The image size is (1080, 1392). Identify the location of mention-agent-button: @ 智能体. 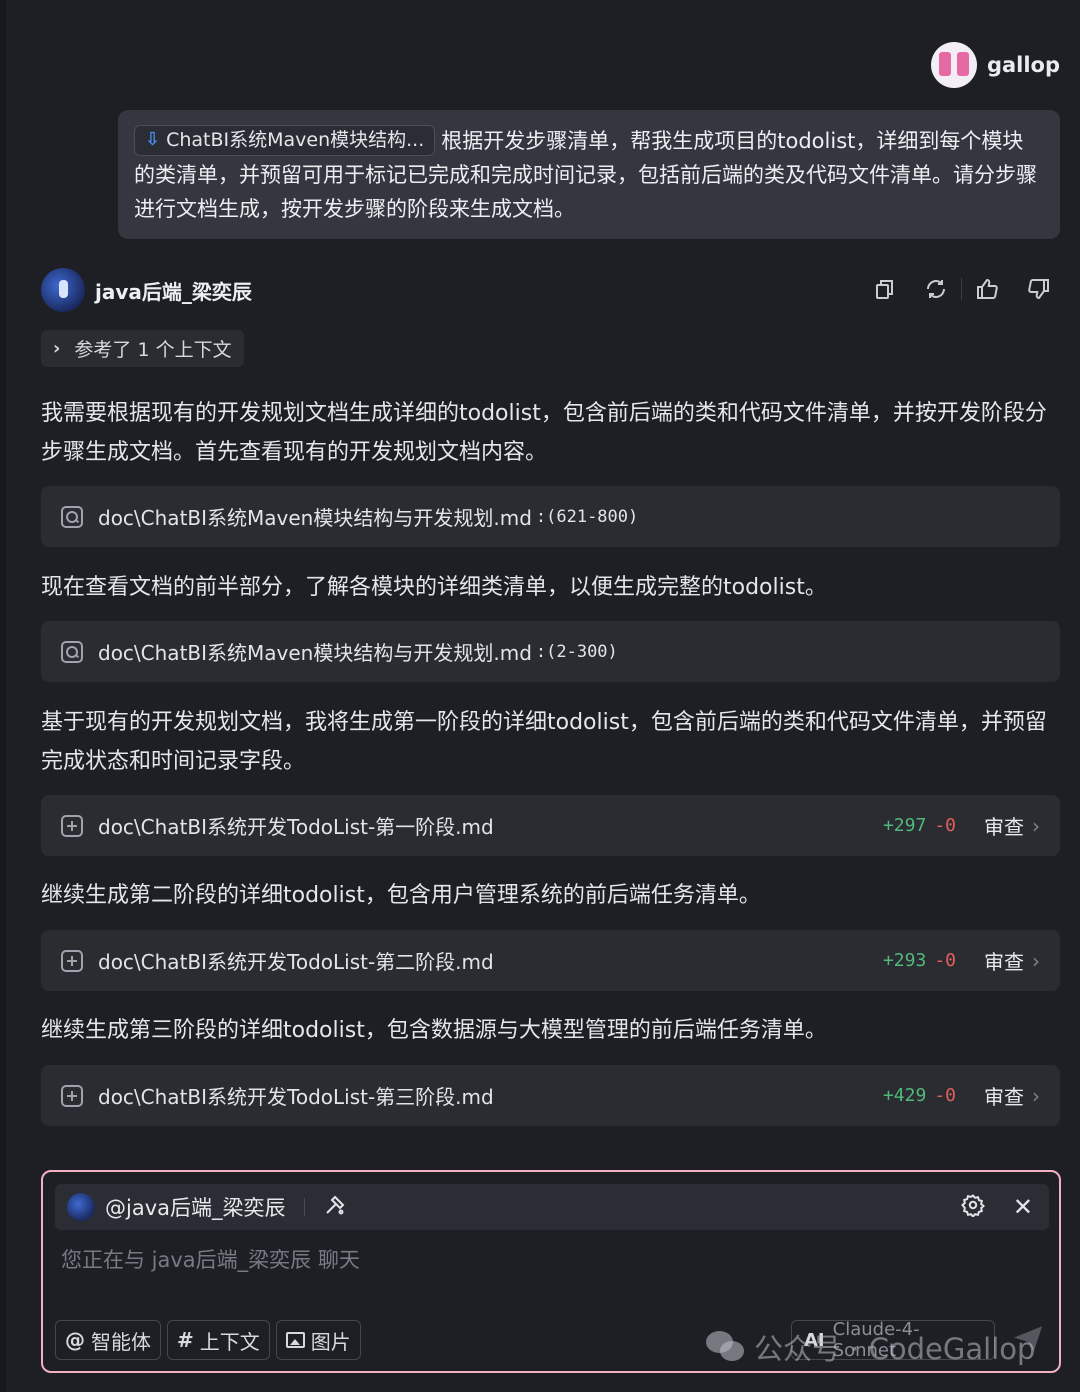
(108, 1340).